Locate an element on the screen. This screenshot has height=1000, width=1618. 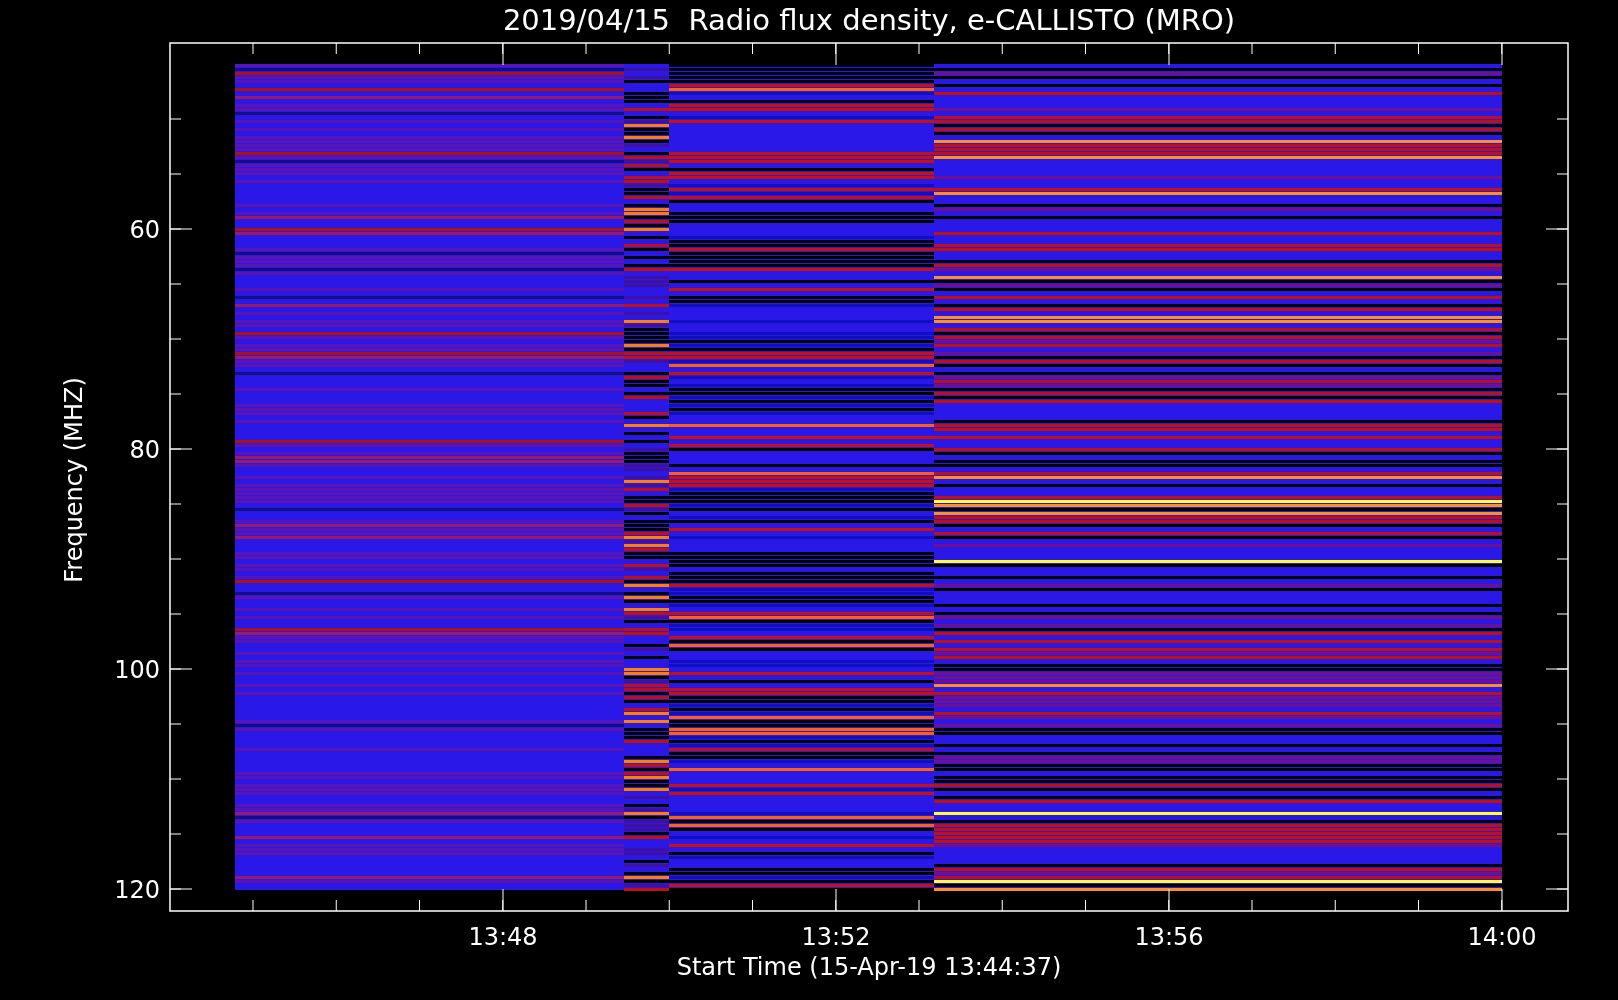
y-tick-label: 60 is located at coordinates (144, 230).